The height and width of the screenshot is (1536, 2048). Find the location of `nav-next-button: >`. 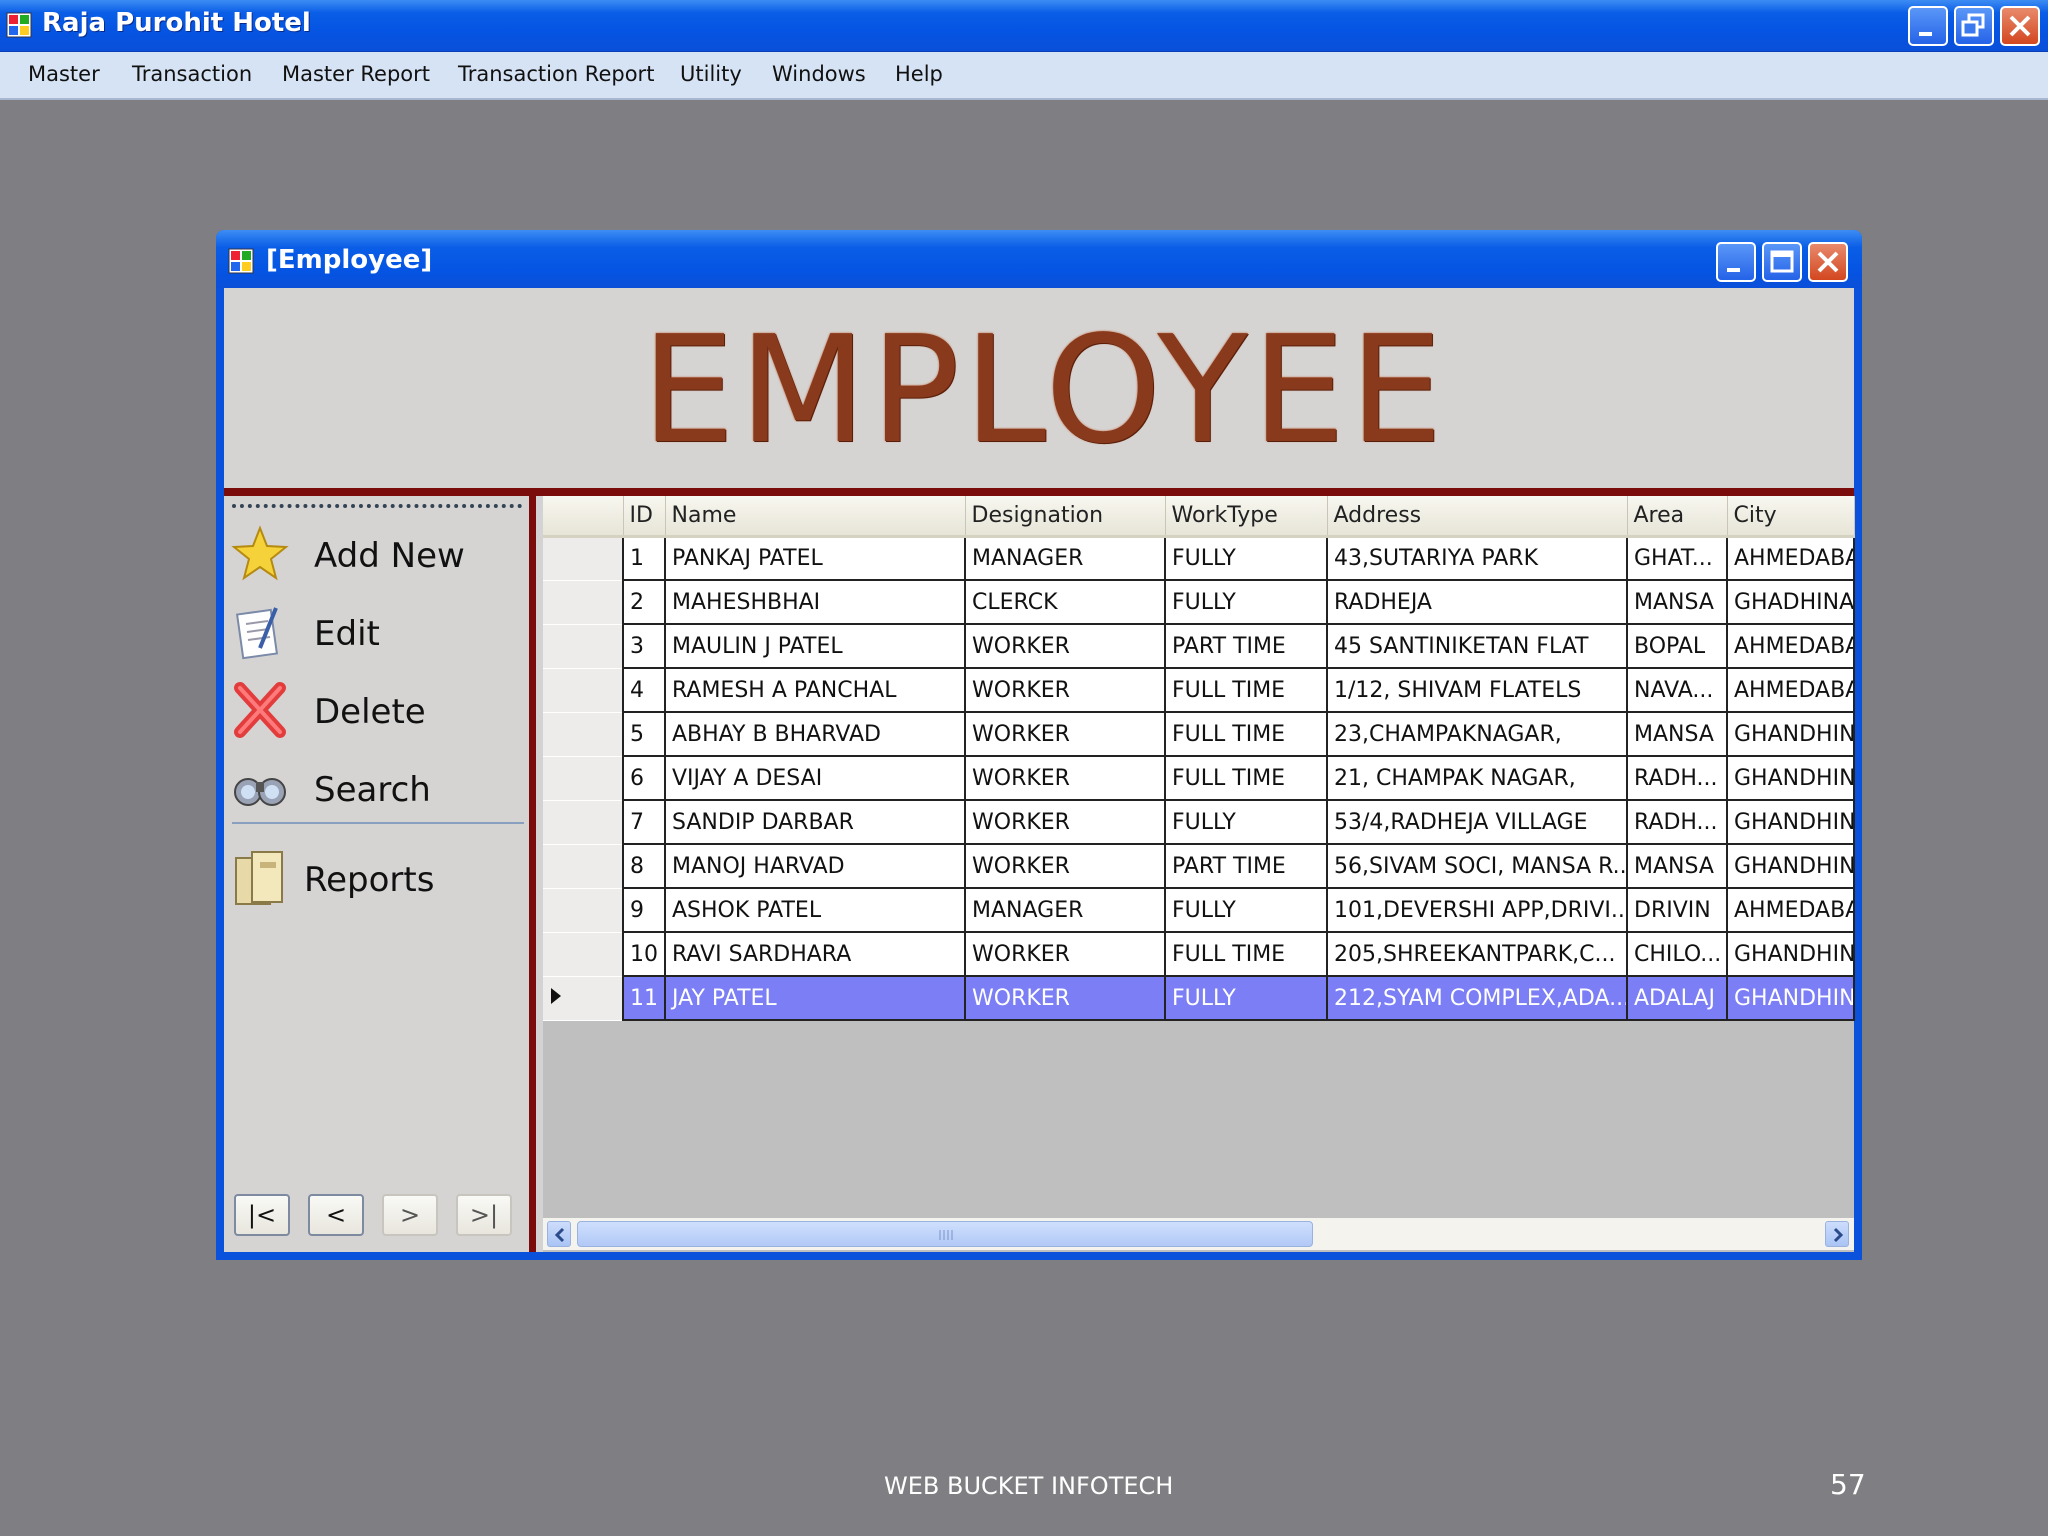

nav-next-button: > is located at coordinates (410, 1215).